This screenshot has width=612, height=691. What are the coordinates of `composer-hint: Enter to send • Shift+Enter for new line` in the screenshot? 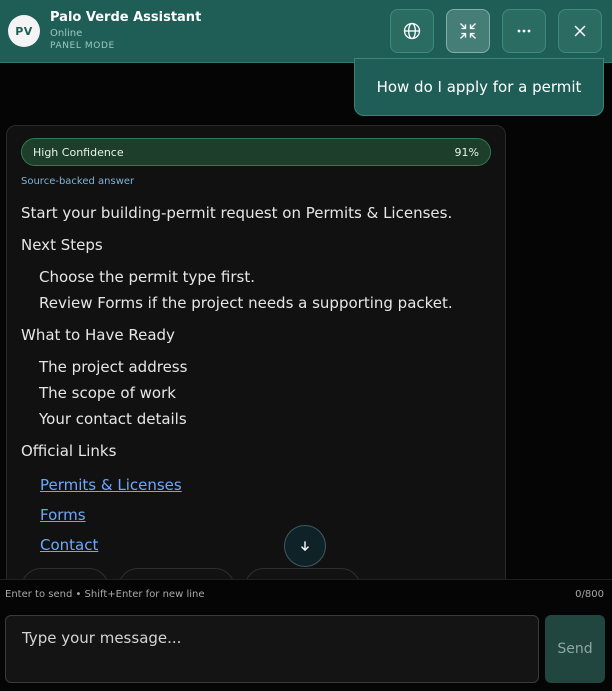 It's located at (105, 594).